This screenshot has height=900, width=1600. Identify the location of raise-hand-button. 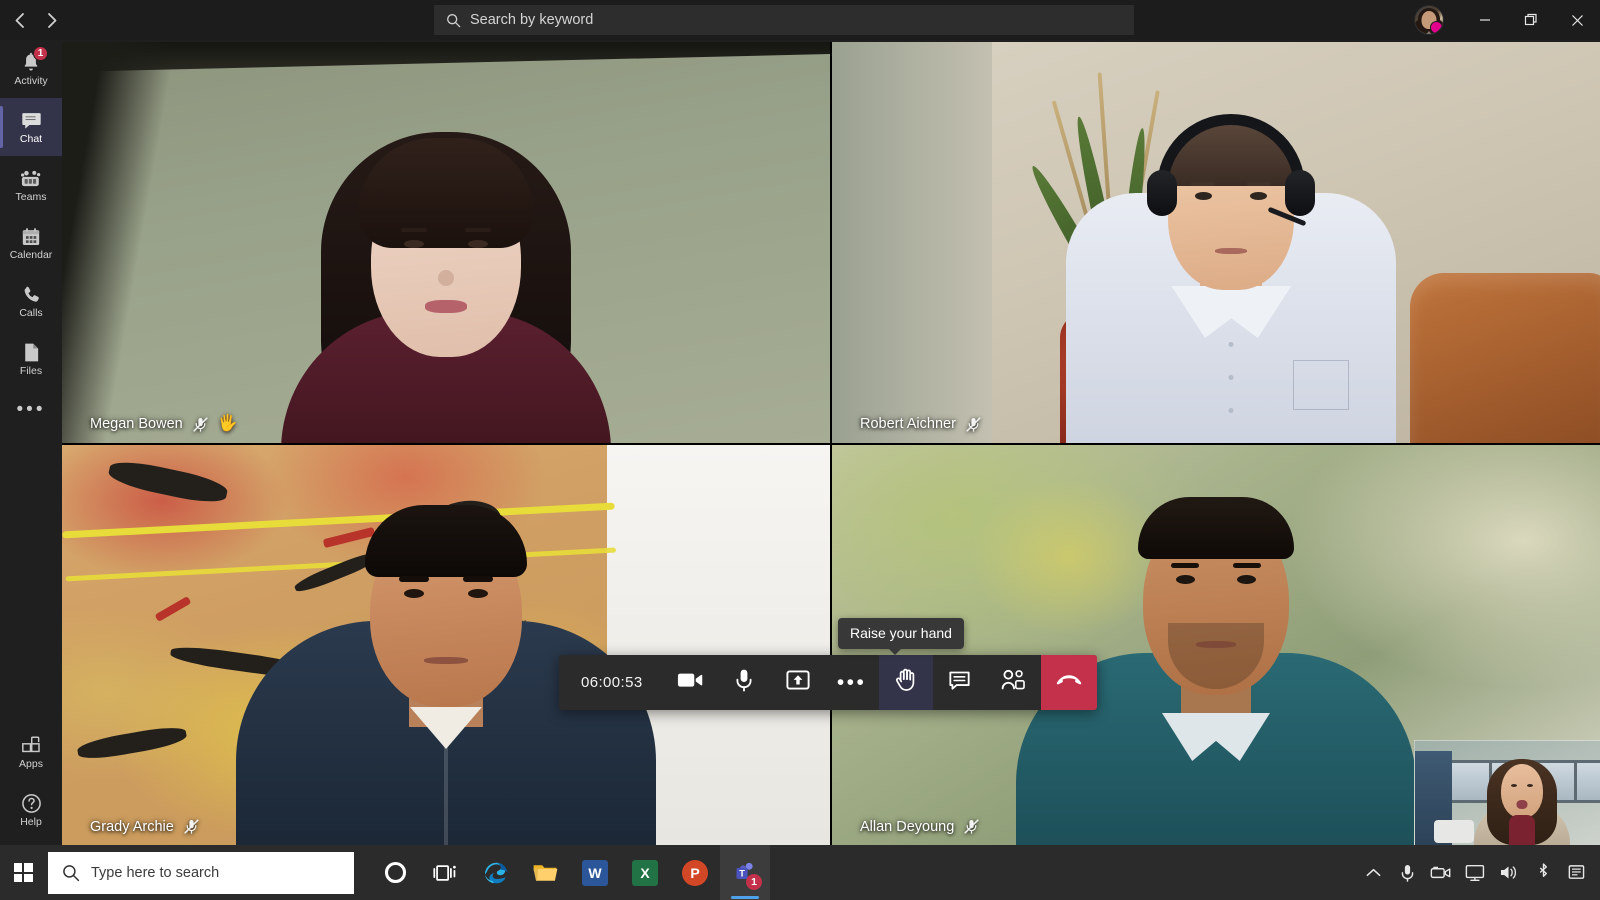
(905, 682).